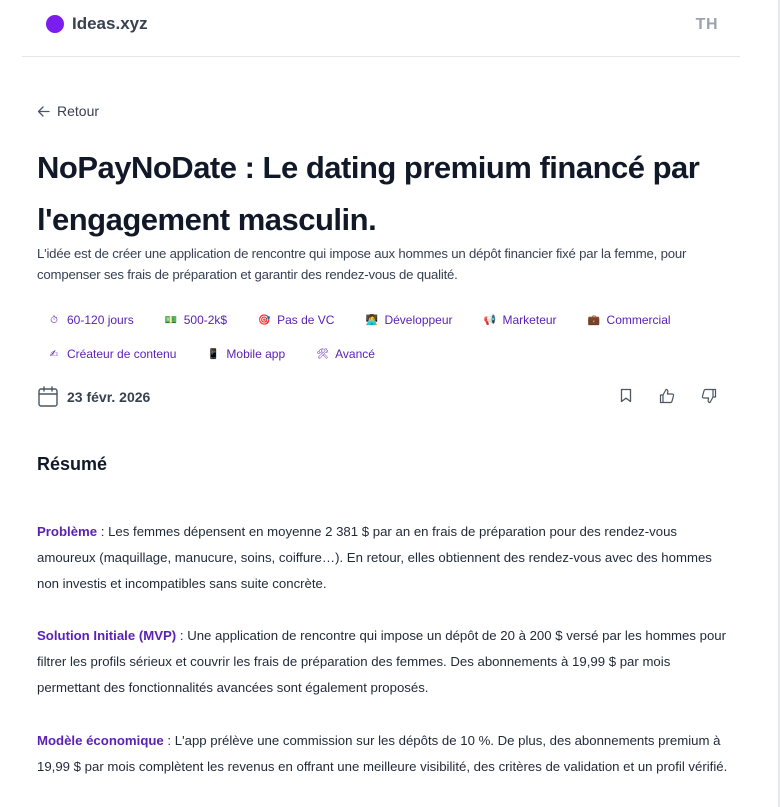 Image resolution: width=780 pixels, height=807 pixels. What do you see at coordinates (78, 111) in the screenshot?
I see `back-label: Retour` at bounding box center [78, 111].